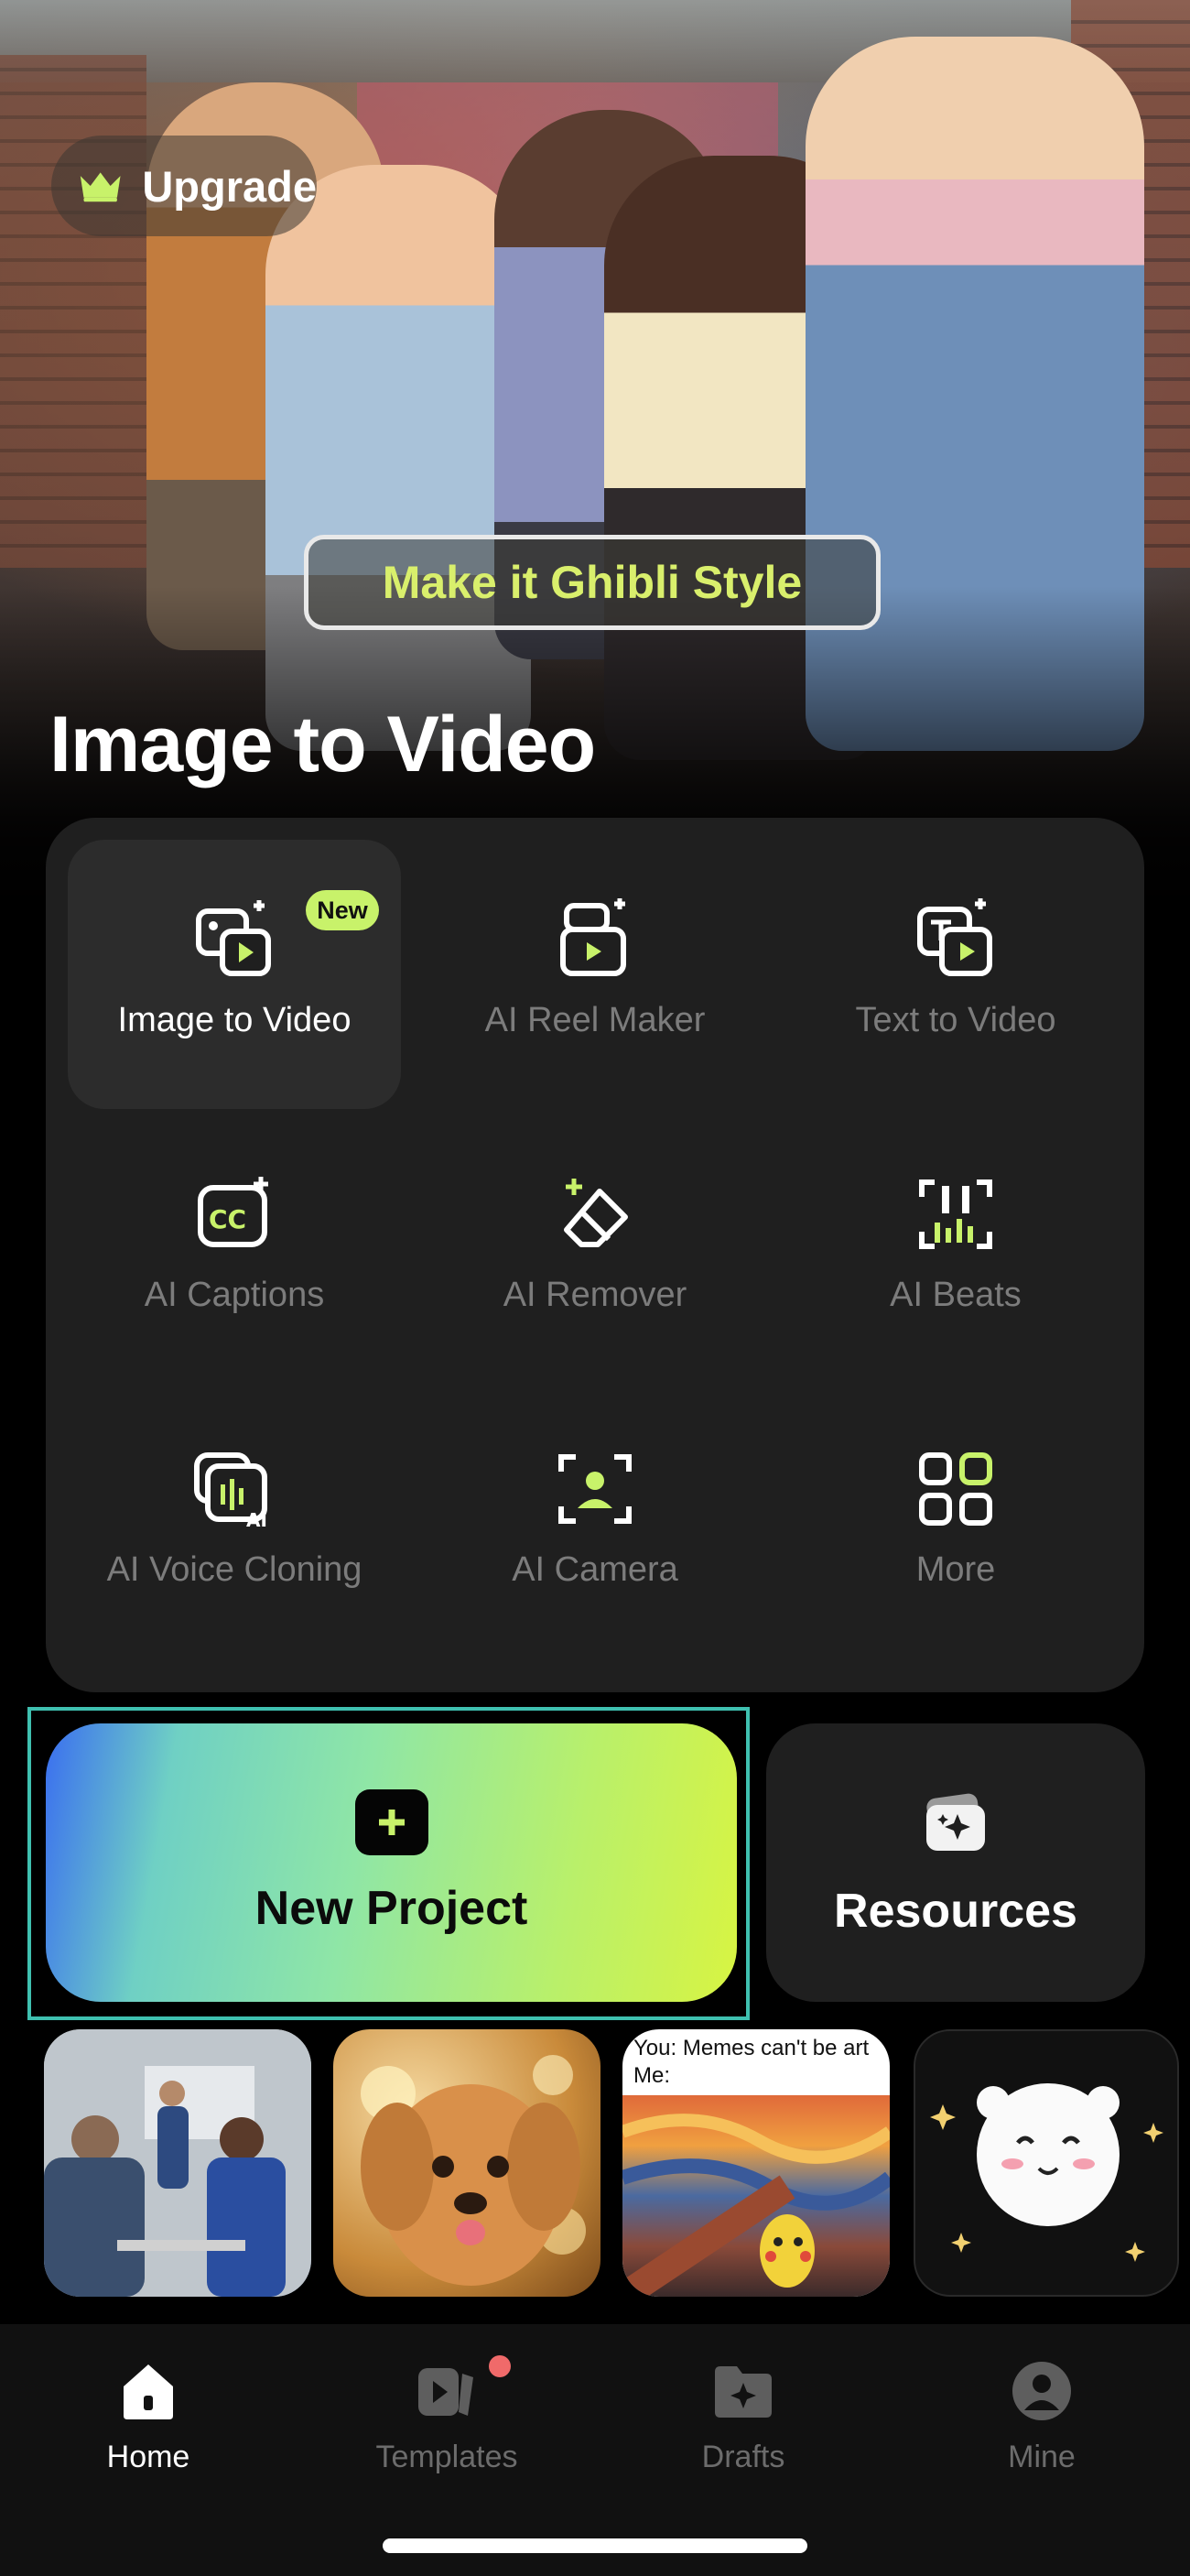 The image size is (1190, 2576). I want to click on scream-painting-image, so click(756, 2196).